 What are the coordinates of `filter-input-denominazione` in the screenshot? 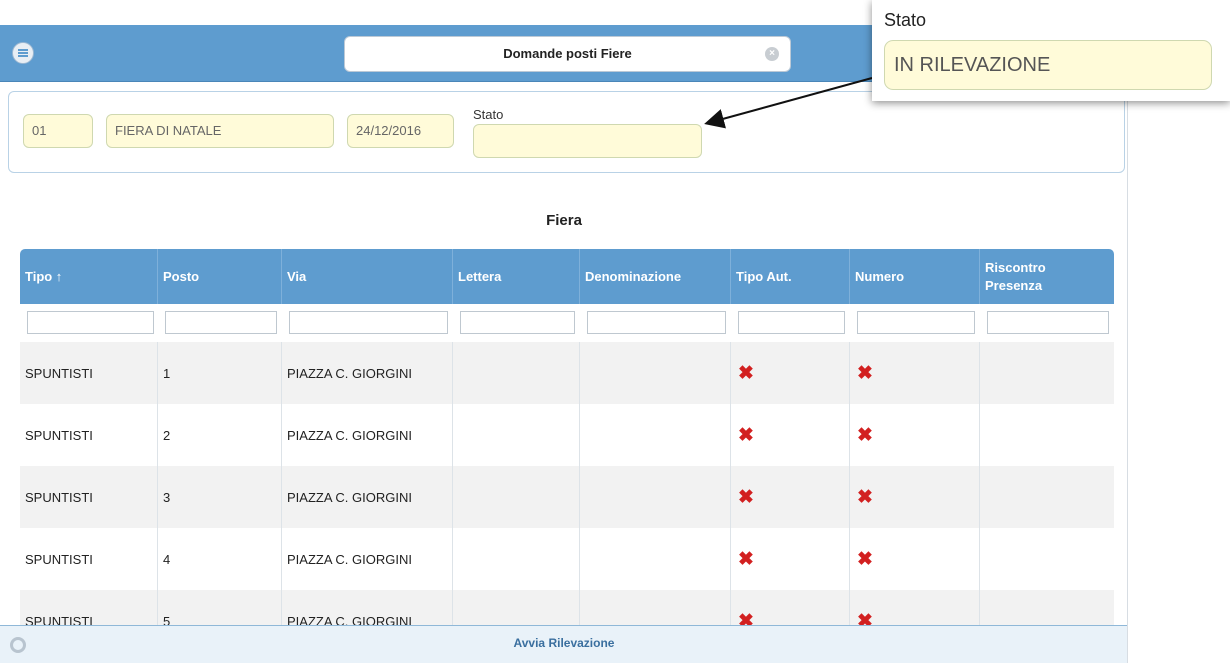 It's located at (656, 322).